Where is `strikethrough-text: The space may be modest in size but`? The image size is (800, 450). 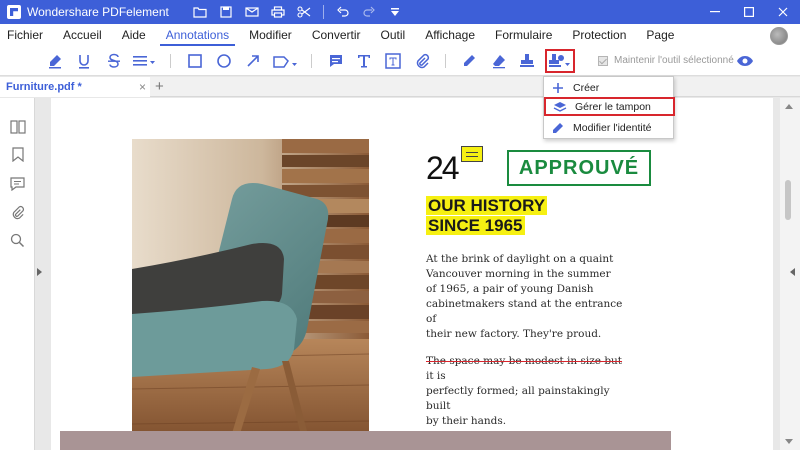 strikethrough-text: The space may be modest in size but is located at coordinates (524, 361).